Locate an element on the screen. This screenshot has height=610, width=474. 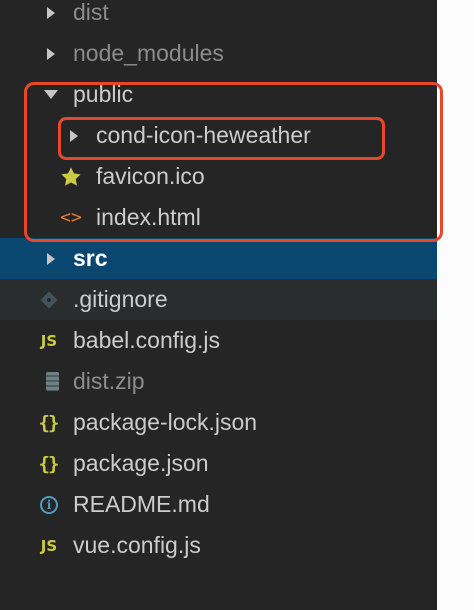
chevron-down-icon is located at coordinates (51, 94).